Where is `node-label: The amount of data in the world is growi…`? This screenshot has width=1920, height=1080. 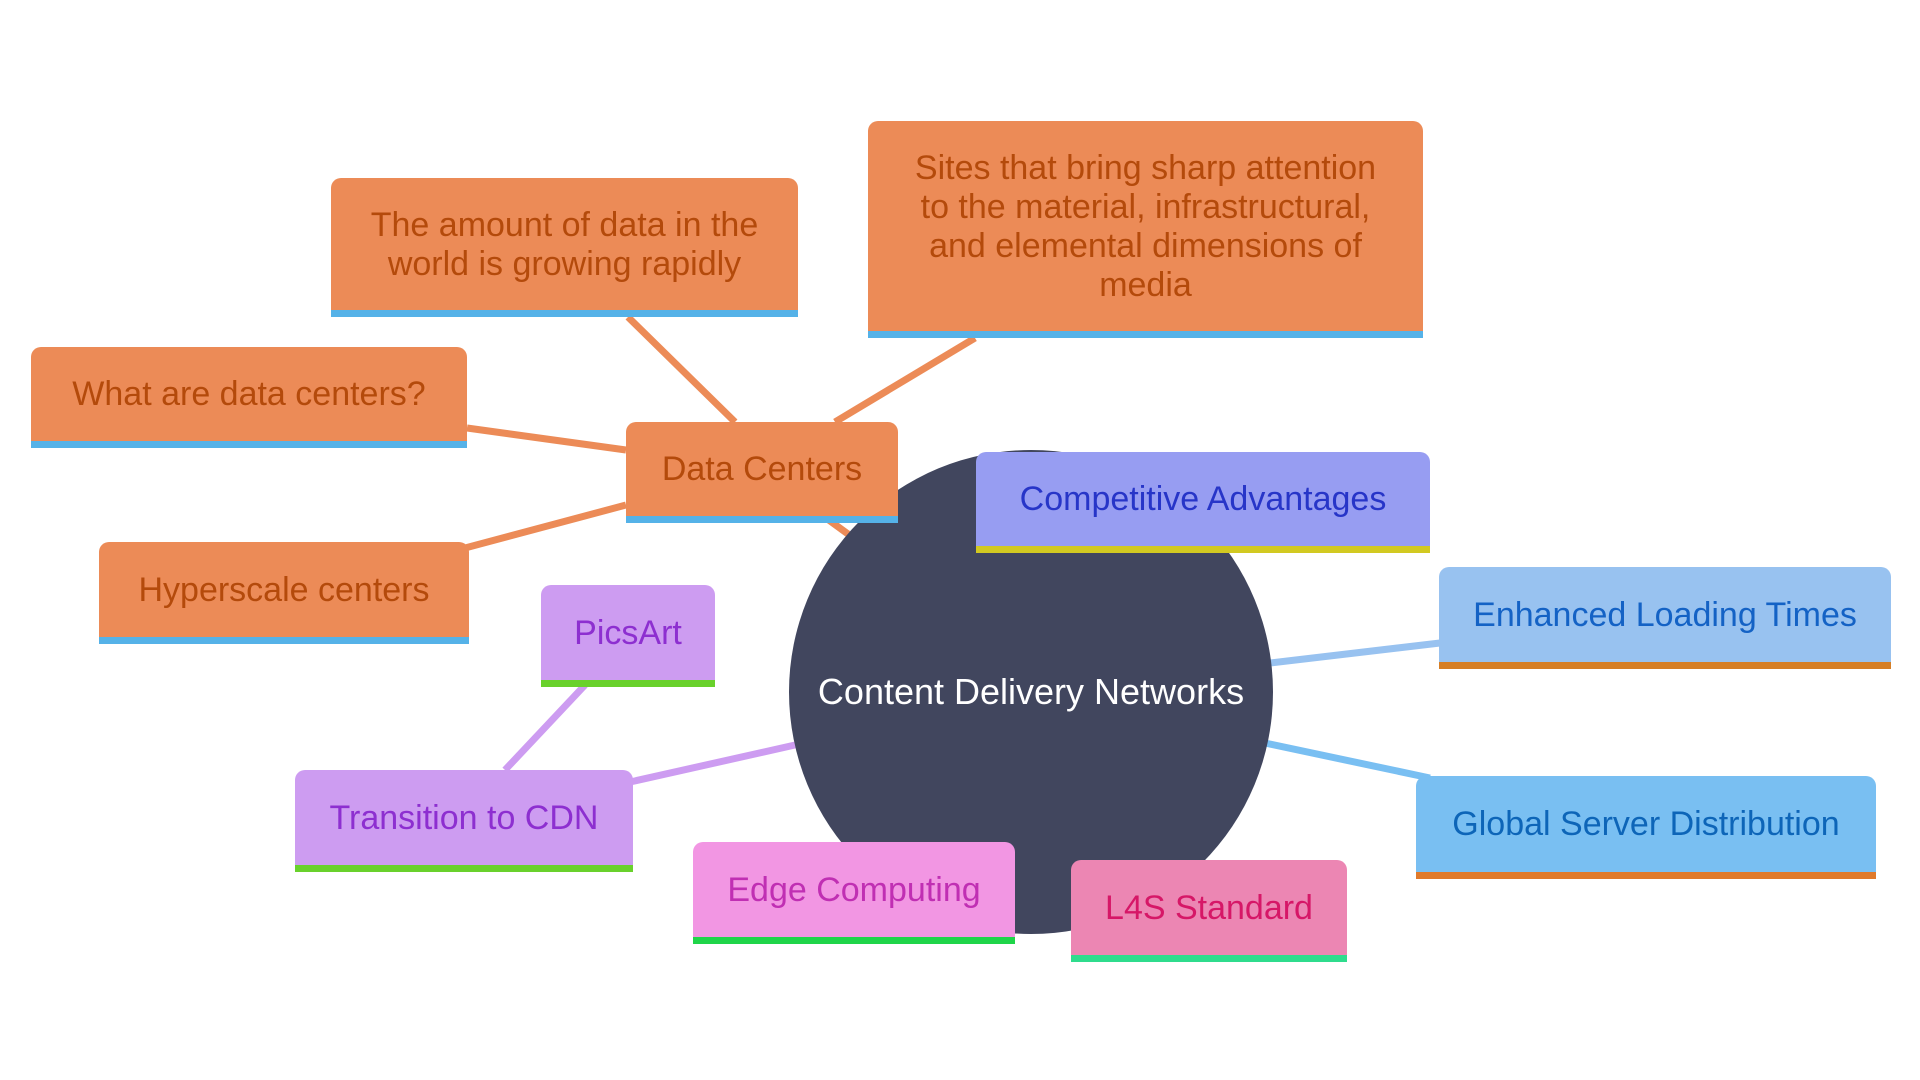 node-label: The amount of data in the world is growi… is located at coordinates (564, 244).